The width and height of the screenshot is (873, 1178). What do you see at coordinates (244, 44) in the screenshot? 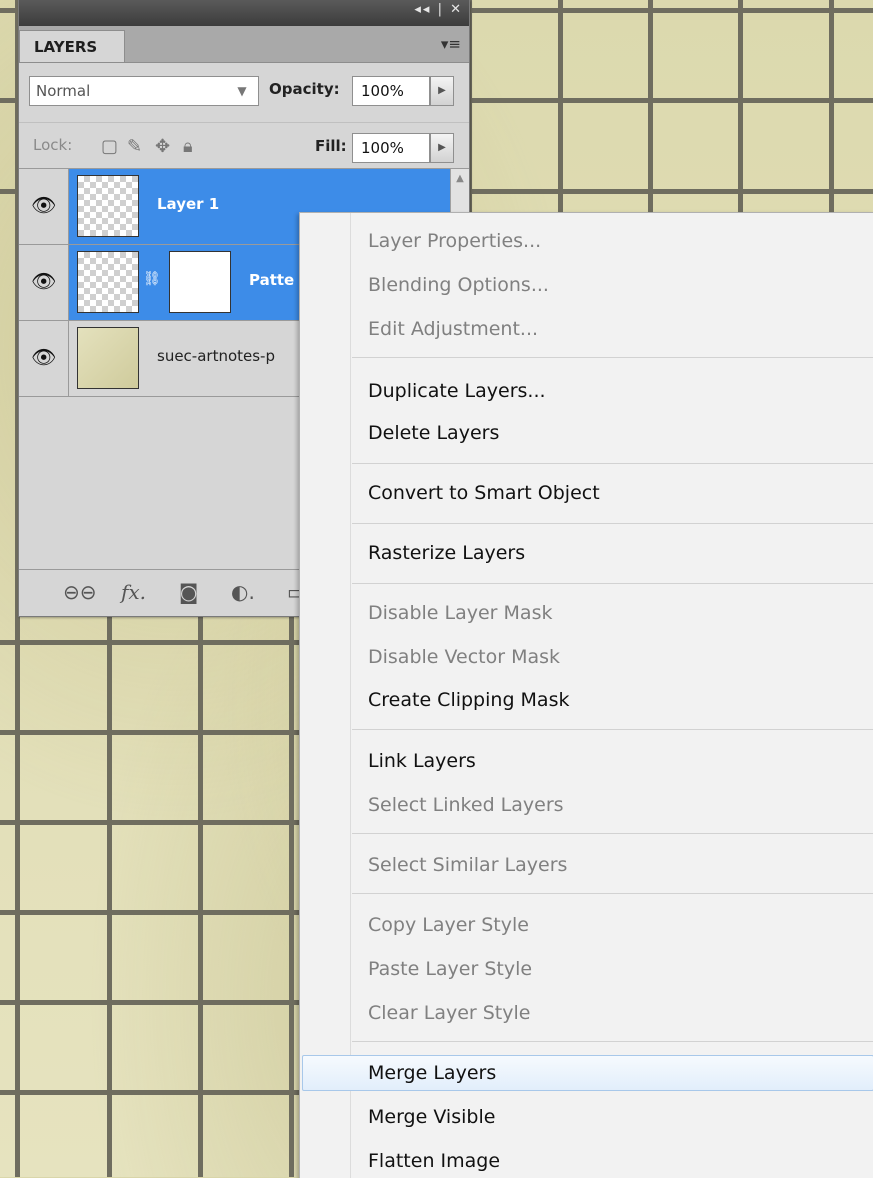
I see `panel-tab-row: LAYERS ▾≡` at bounding box center [244, 44].